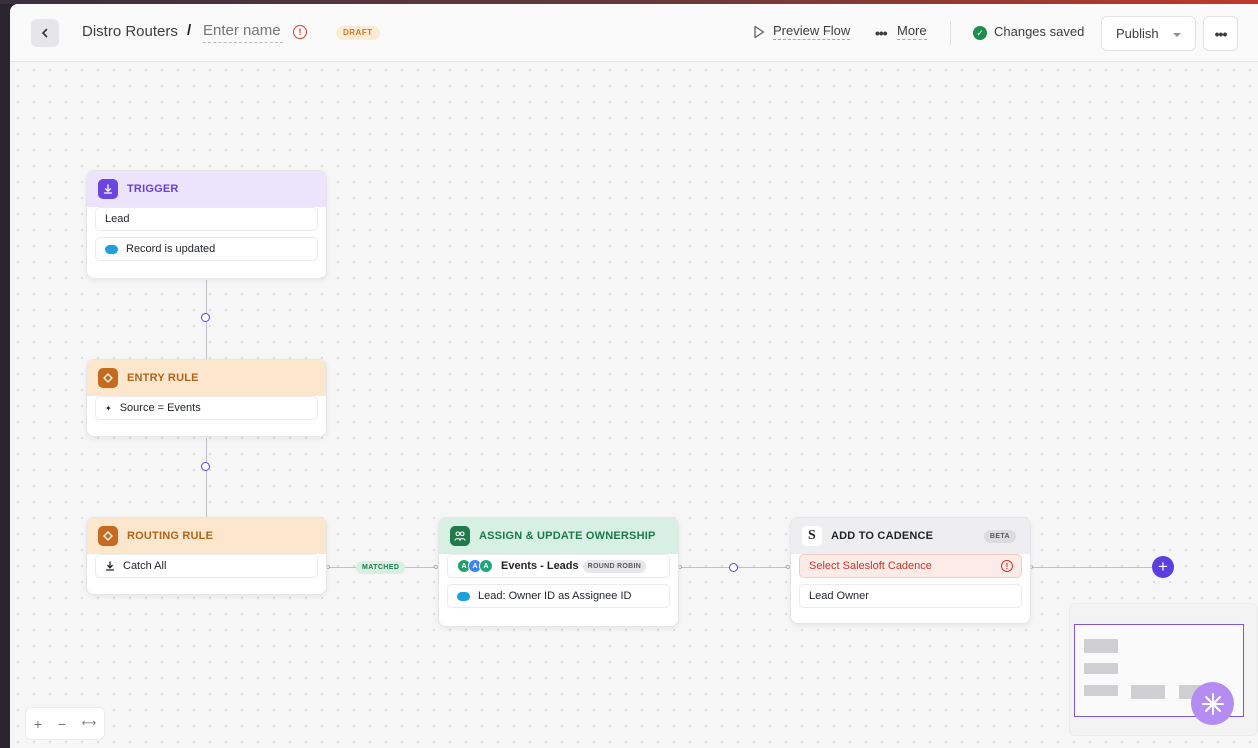 This screenshot has height=748, width=1258. I want to click on ai-assistant-button, so click(1212, 703).